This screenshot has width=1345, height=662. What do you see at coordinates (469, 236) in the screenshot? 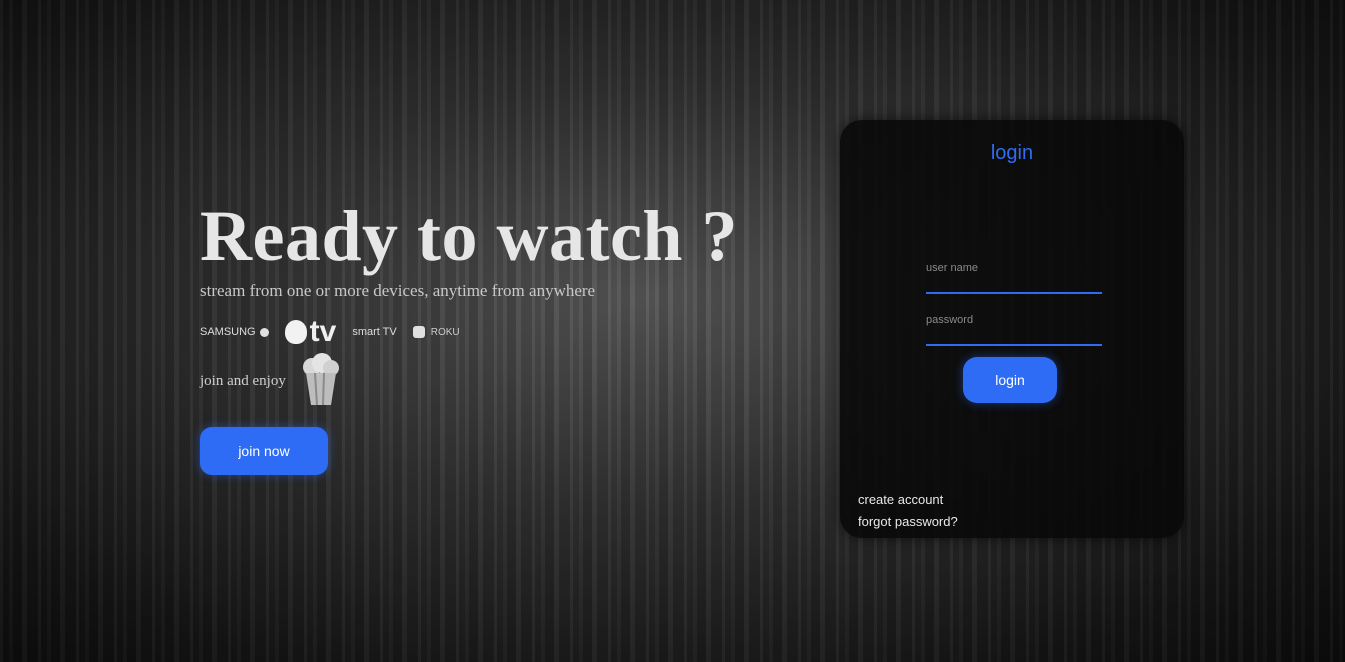
I see `hero-title: Ready to watch ?` at bounding box center [469, 236].